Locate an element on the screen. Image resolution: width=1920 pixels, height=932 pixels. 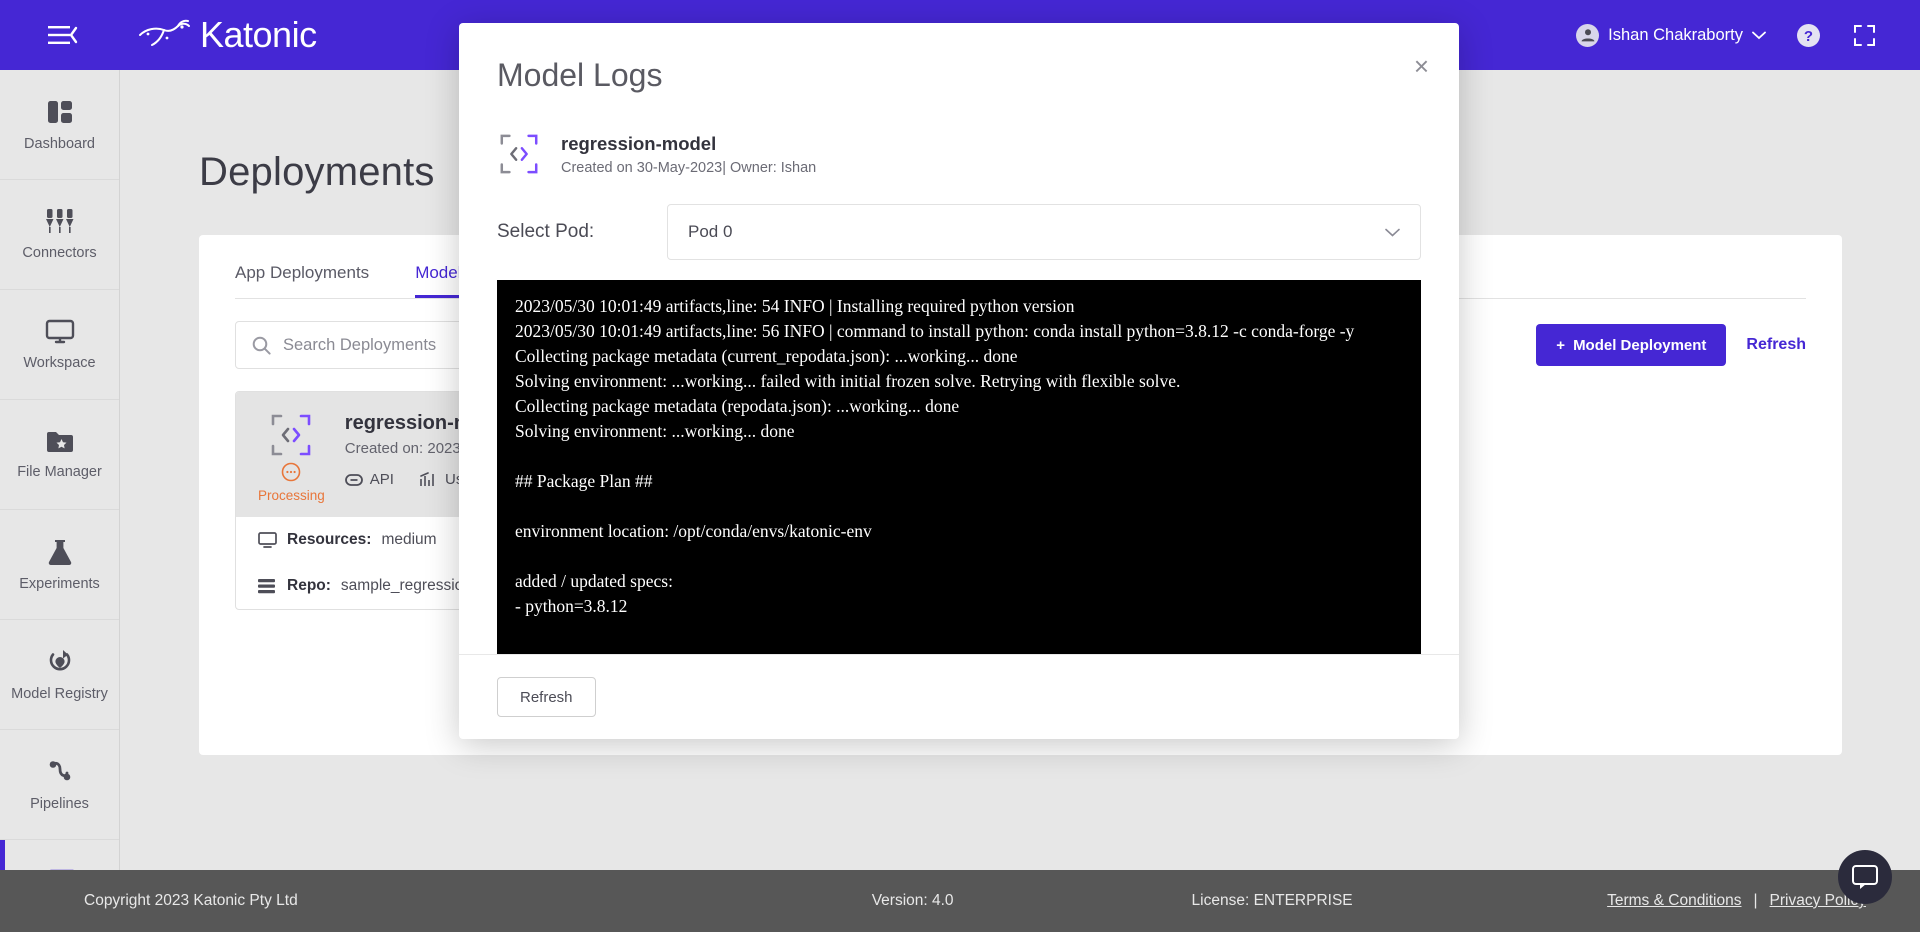
chat-bubble-icon is located at coordinates (1865, 877).